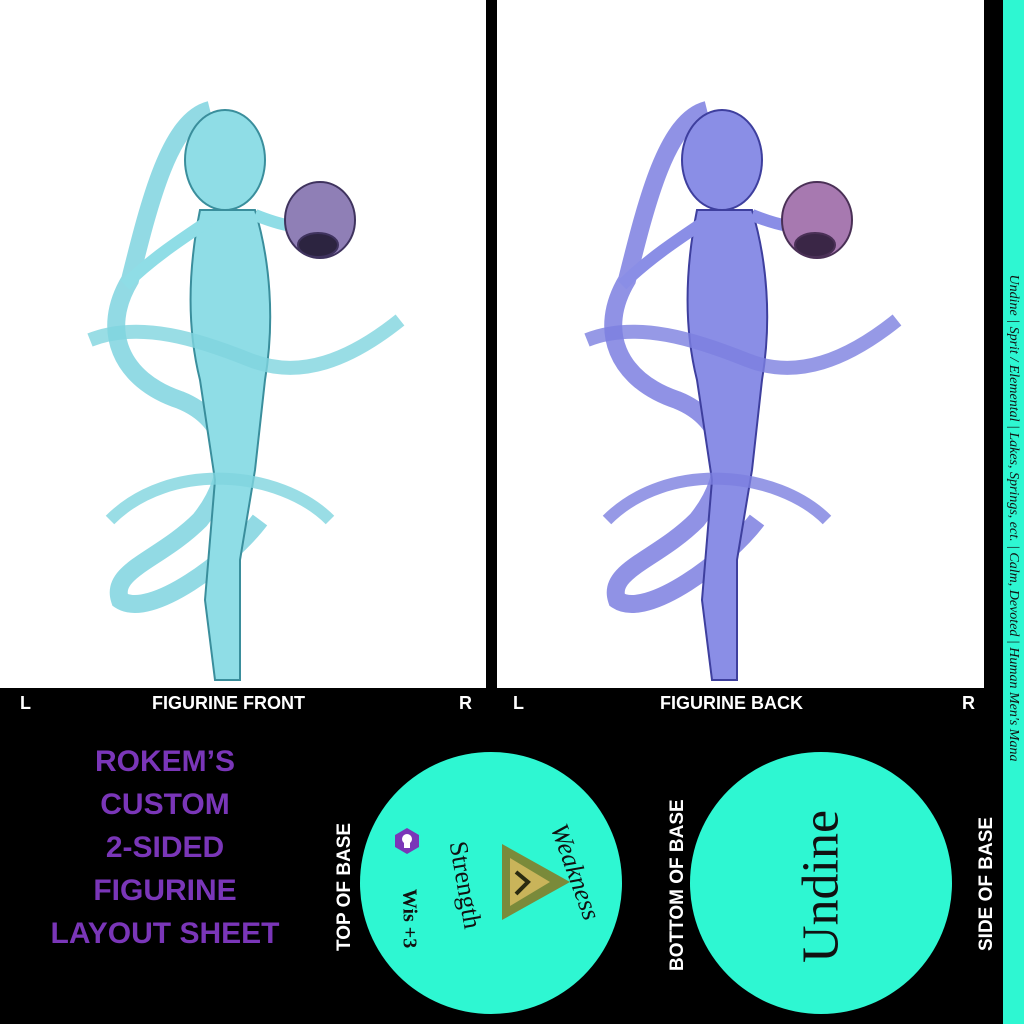 The image size is (1024, 1024). I want to click on top-of-base-circle: Wis +3 Strength Weakness, so click(491, 883).